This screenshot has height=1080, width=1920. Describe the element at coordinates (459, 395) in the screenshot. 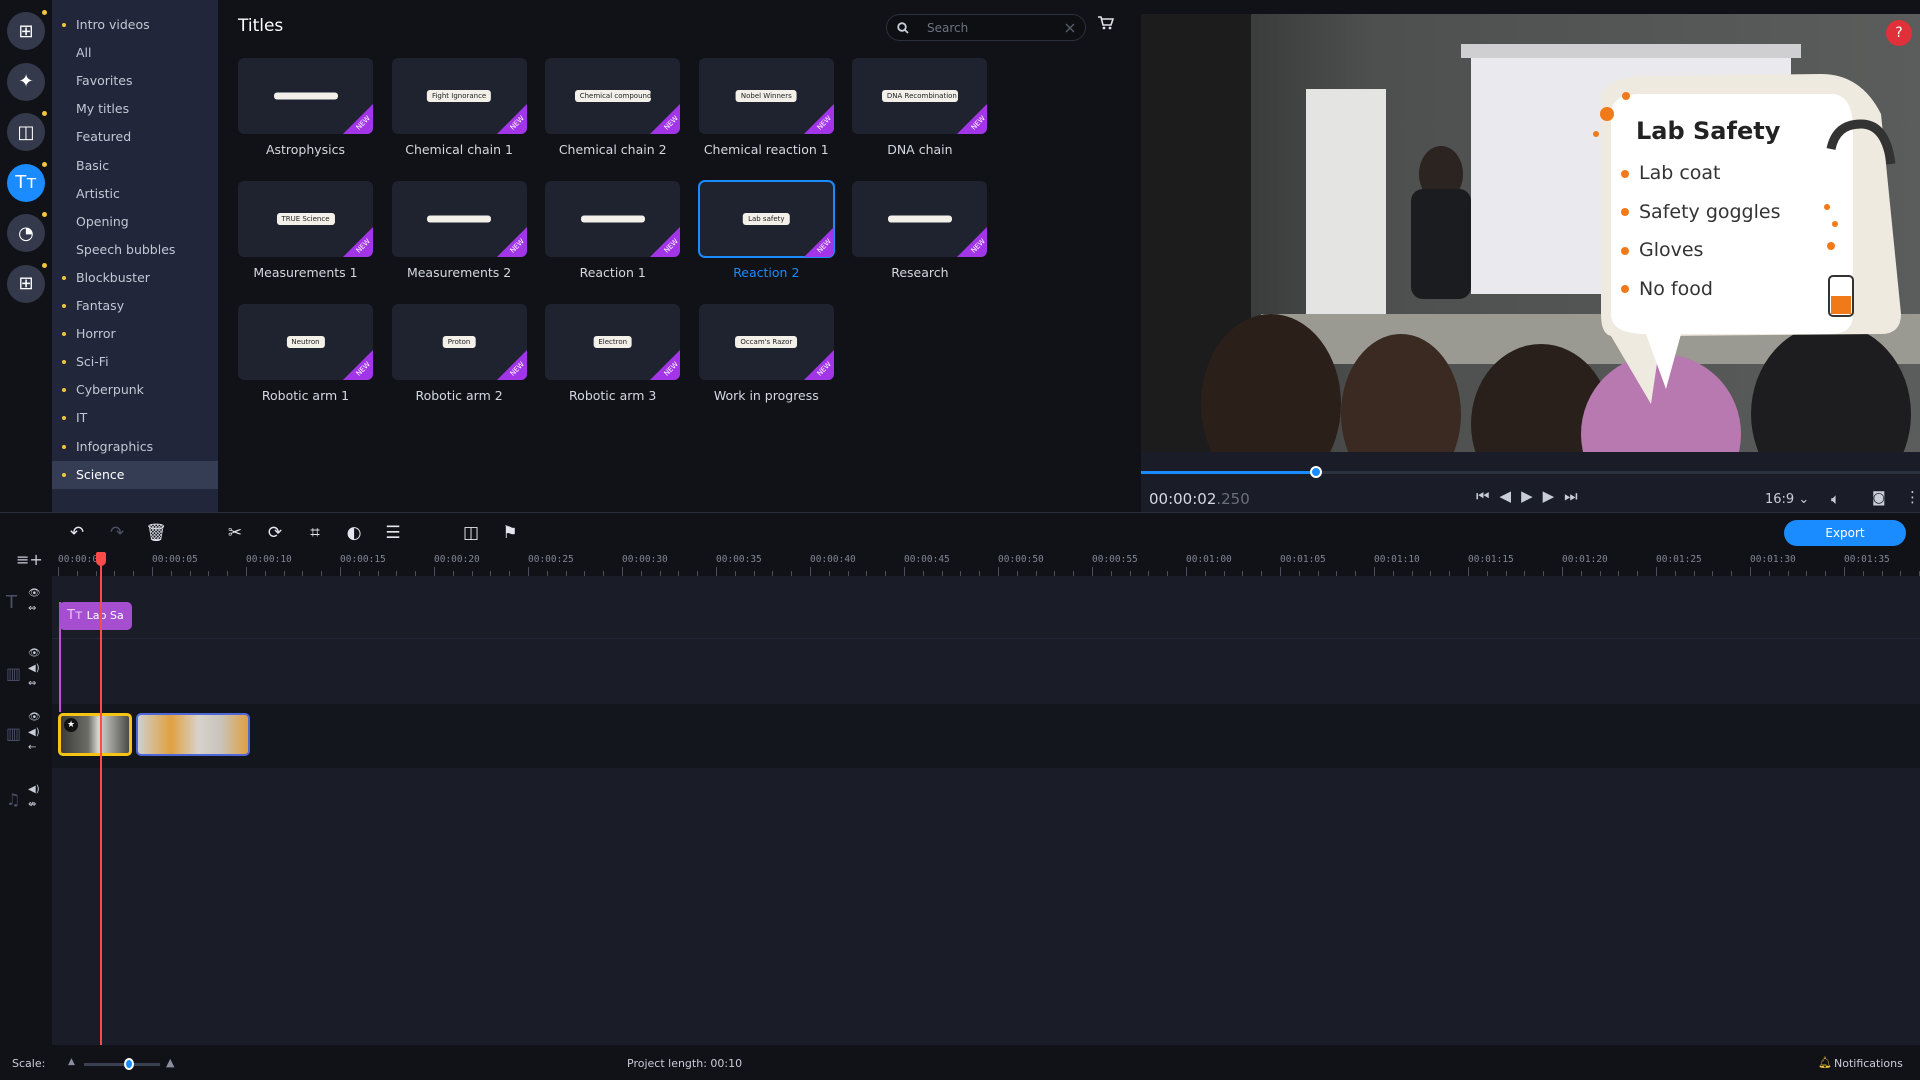

I see `title-name: Robotic arm 2` at that location.